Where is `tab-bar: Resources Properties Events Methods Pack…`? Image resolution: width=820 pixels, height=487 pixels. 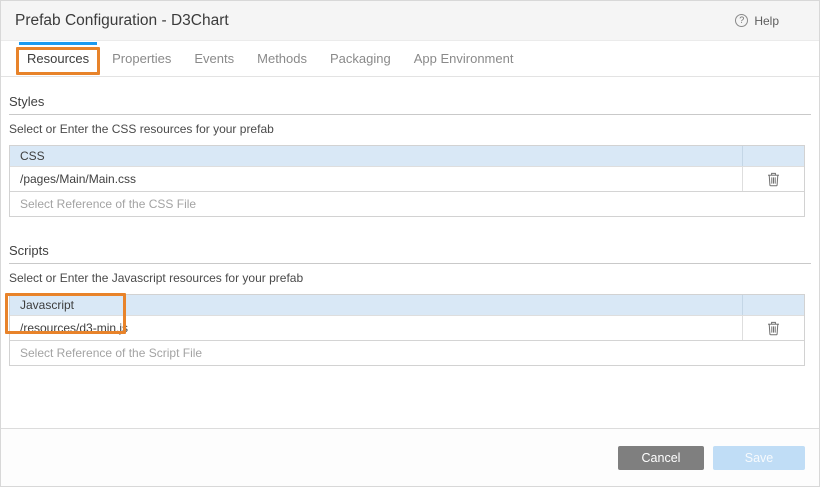 tab-bar: Resources Properties Events Methods Pack… is located at coordinates (410, 59).